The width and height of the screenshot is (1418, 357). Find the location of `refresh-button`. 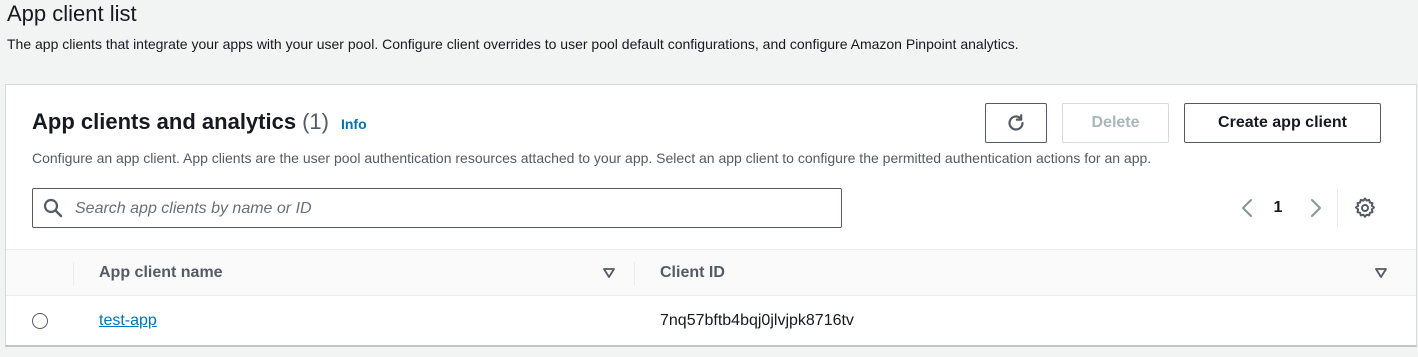

refresh-button is located at coordinates (1016, 123).